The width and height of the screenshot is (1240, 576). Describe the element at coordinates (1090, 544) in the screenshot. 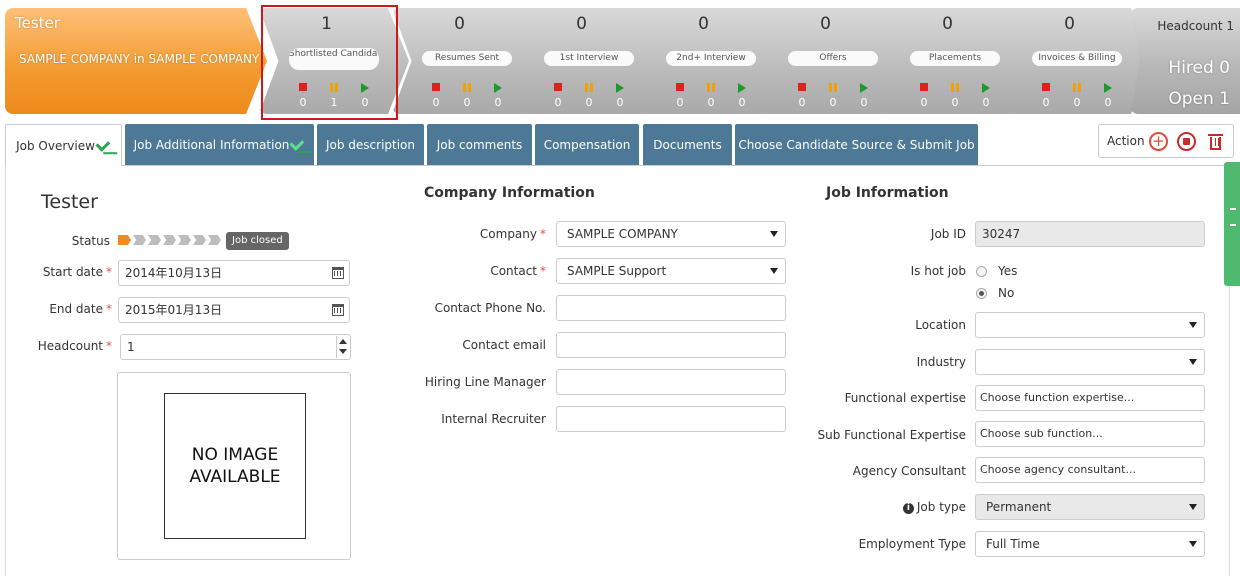

I see `employment-type-select: Full Time` at that location.